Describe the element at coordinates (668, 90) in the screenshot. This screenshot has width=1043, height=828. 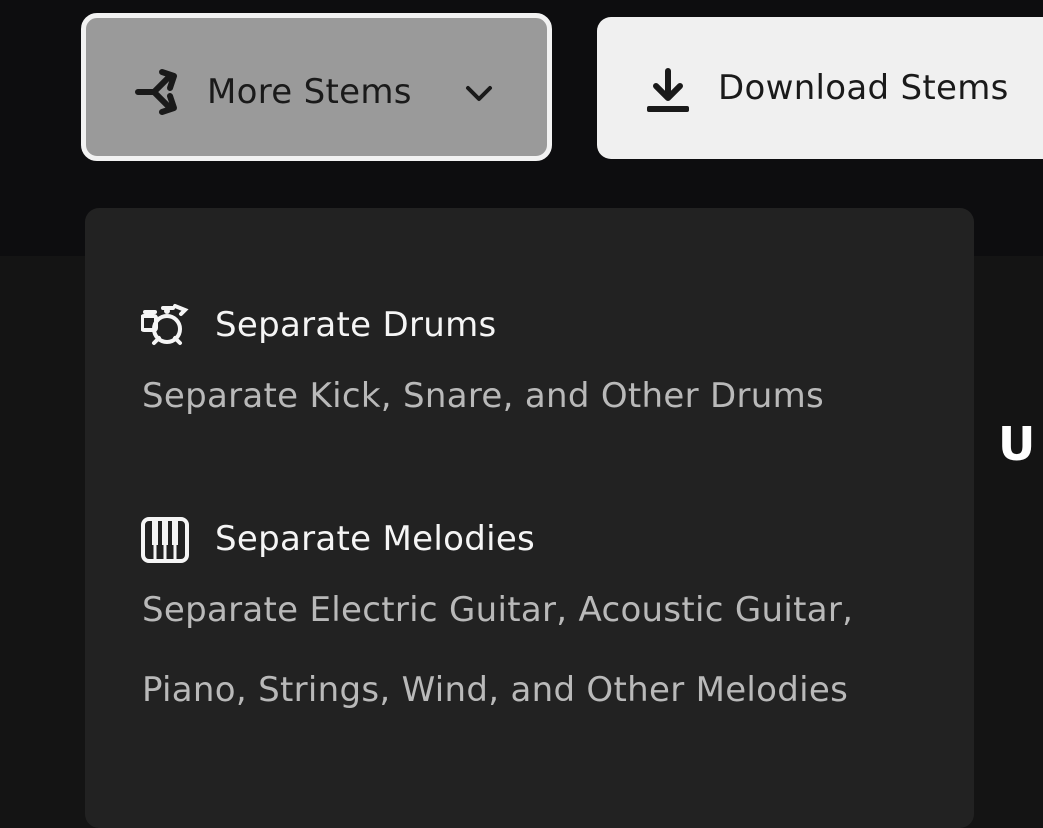
I see `download-icon` at that location.